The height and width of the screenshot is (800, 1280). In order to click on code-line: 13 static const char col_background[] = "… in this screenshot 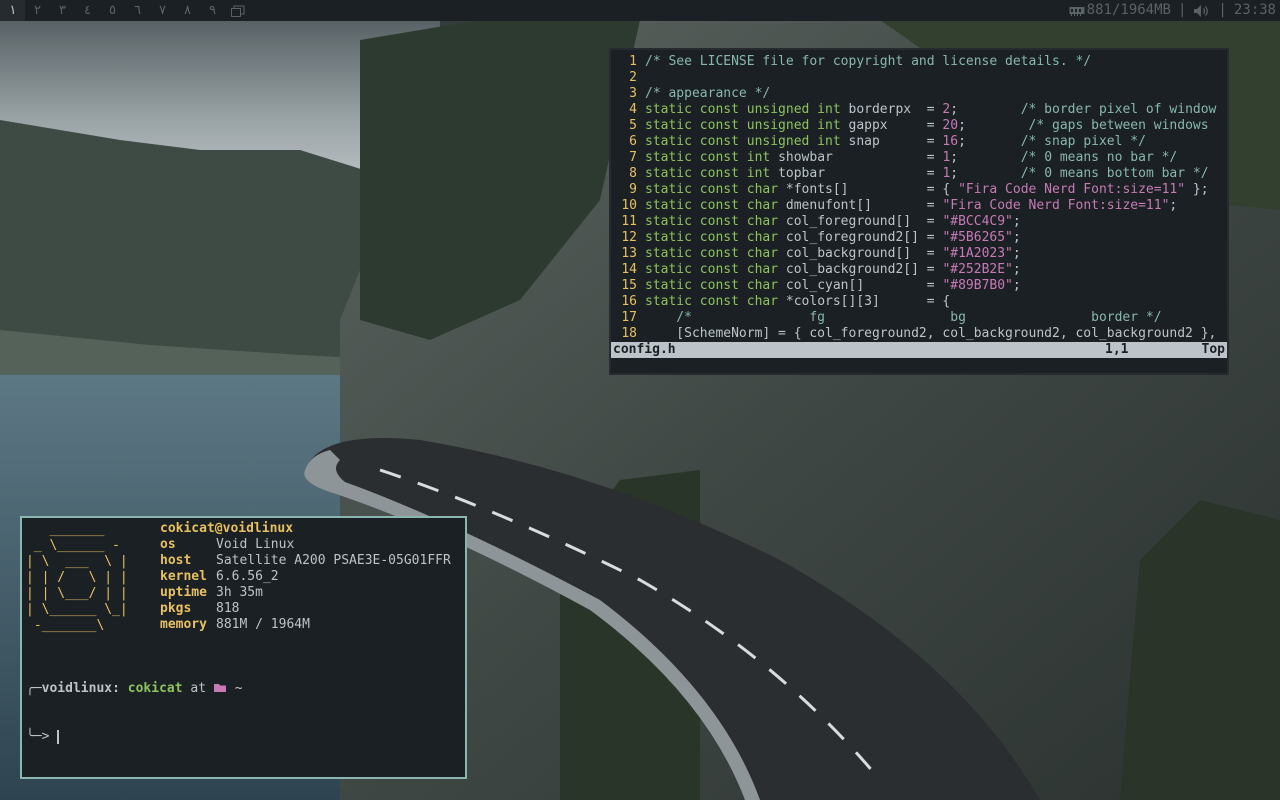, I will do `click(919, 254)`.